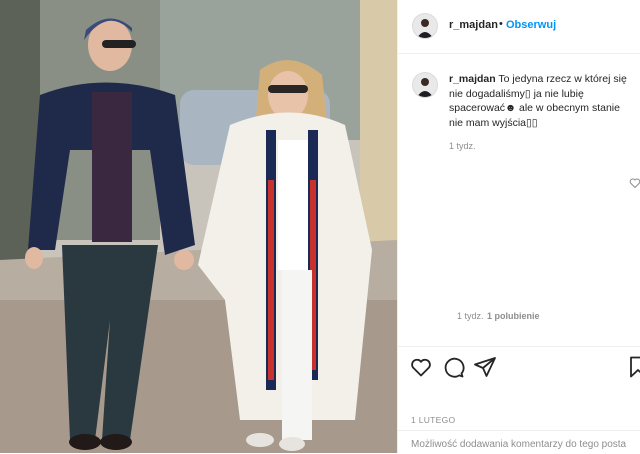  Describe the element at coordinates (425, 85) in the screenshot. I see `caption-avatar` at that location.